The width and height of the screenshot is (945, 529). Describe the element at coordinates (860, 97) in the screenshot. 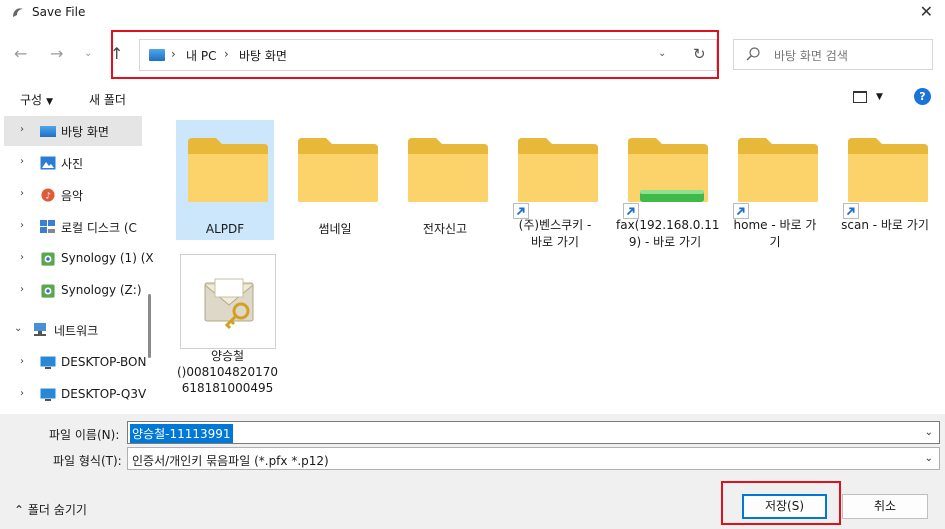

I see `view-icon` at that location.